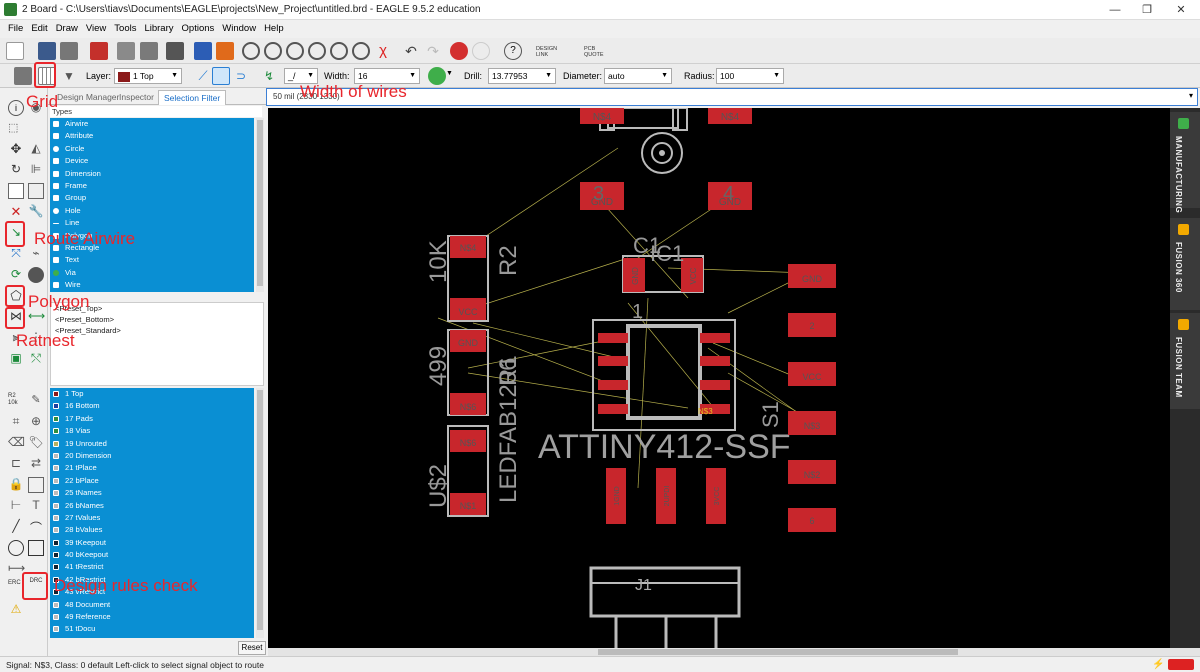 This screenshot has width=1200, height=672. I want to click on vertical-pads: 1GND 2UPDI 3VCC, so click(666, 496).